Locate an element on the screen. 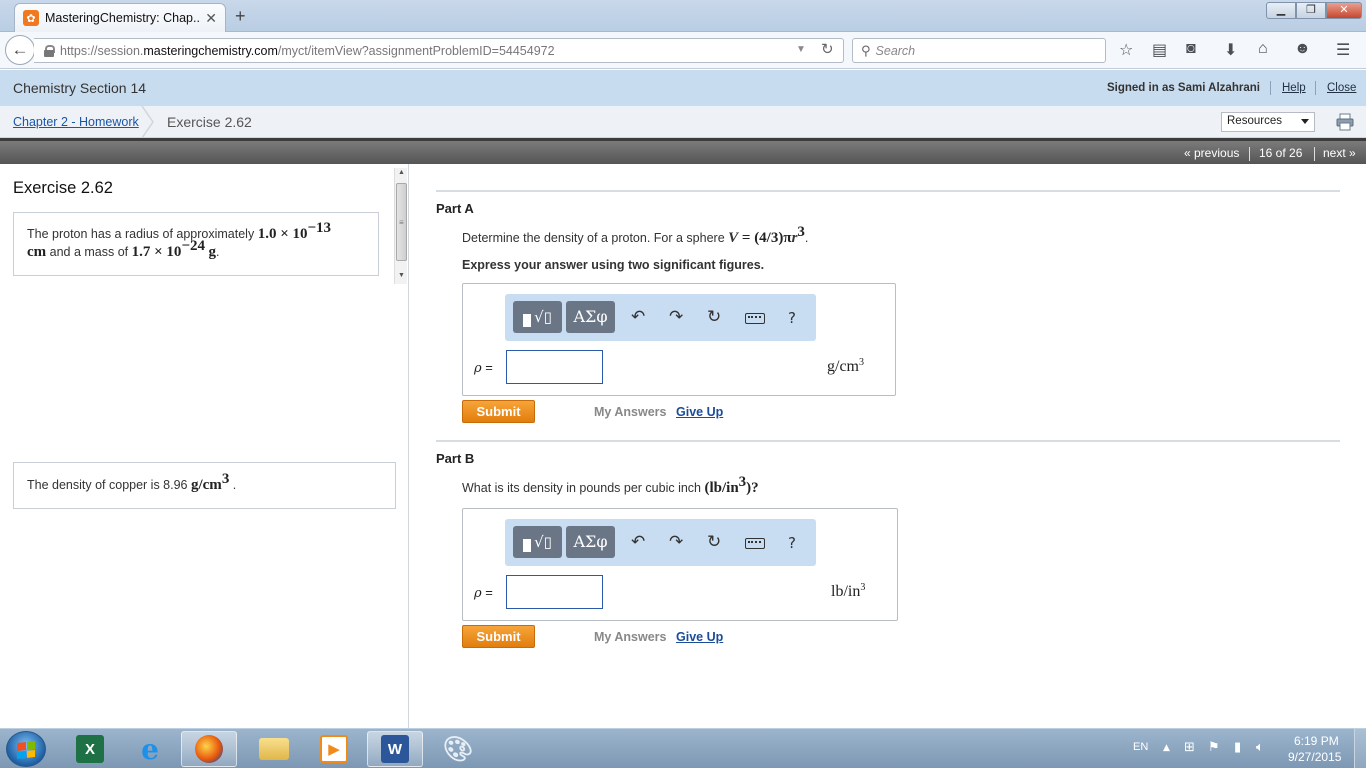  word-taskbar-button: W is located at coordinates (395, 749).